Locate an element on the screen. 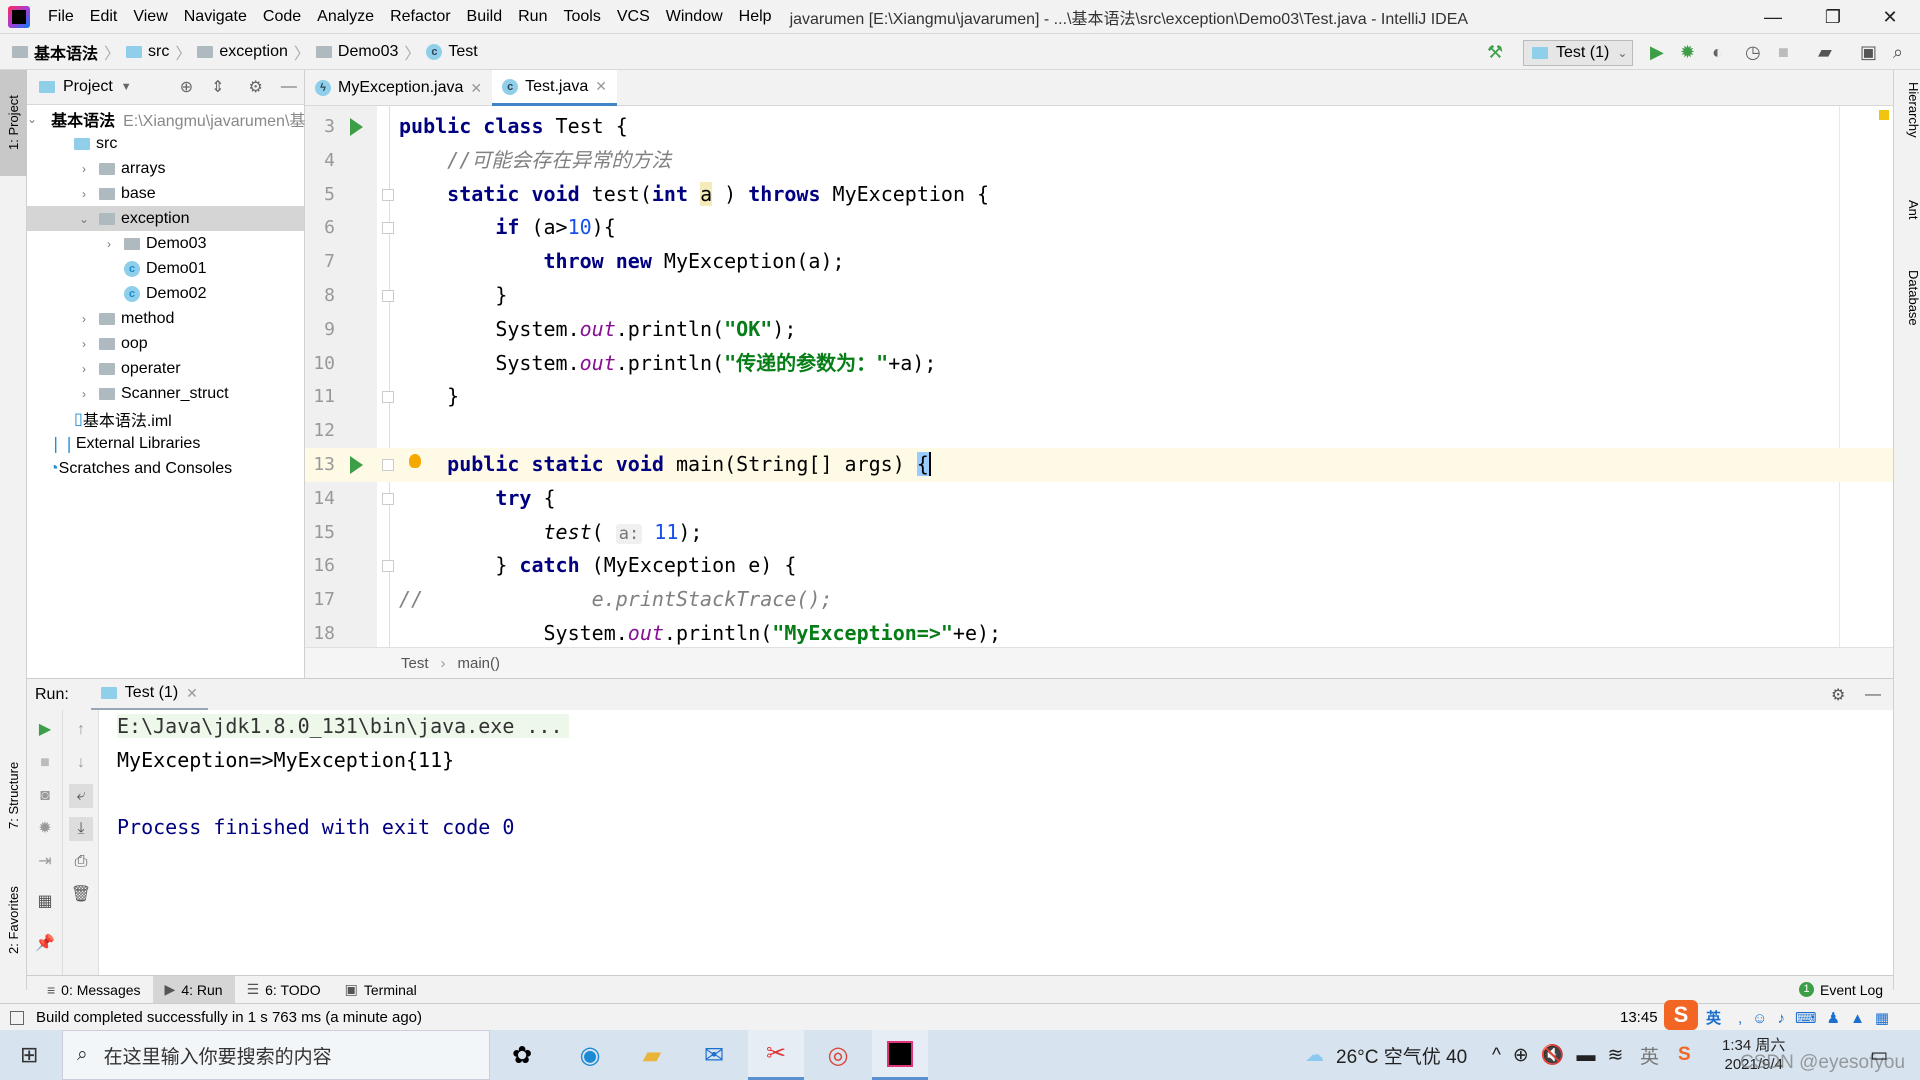  chrome-browser-icon: ◎ is located at coordinates (838, 1055).